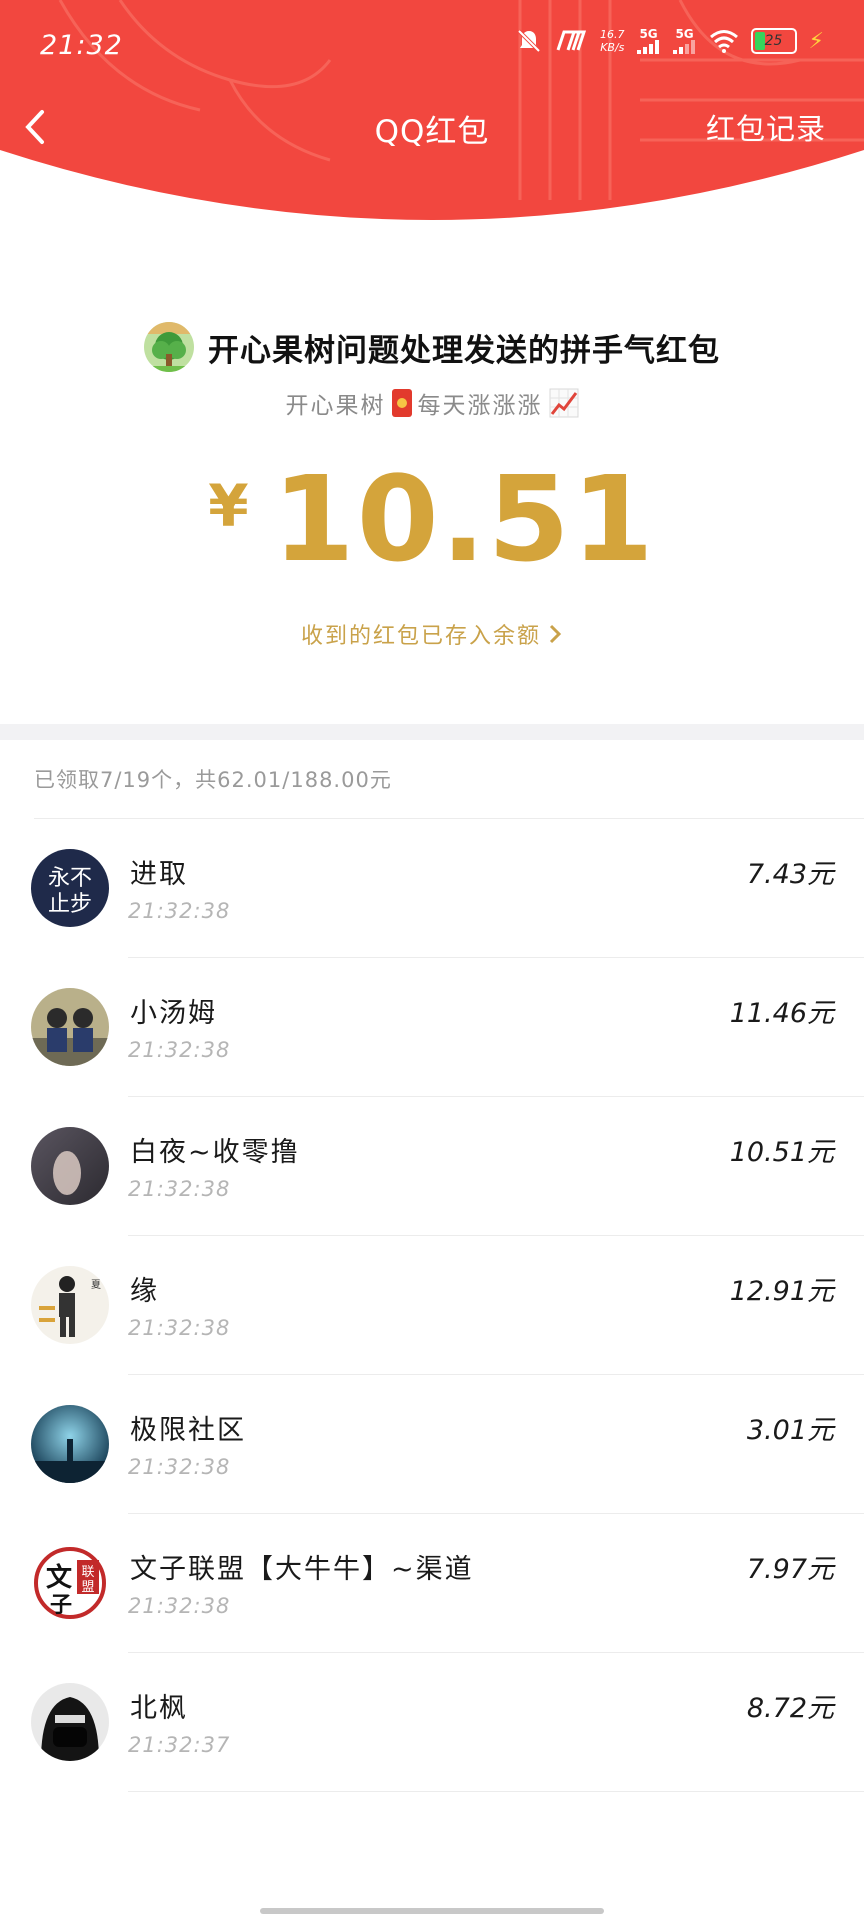  I want to click on list-item: 文 子 联 盟 文子联盟【大牛牛】~渠道 21:32:38 7.97元, so click(432, 1583).